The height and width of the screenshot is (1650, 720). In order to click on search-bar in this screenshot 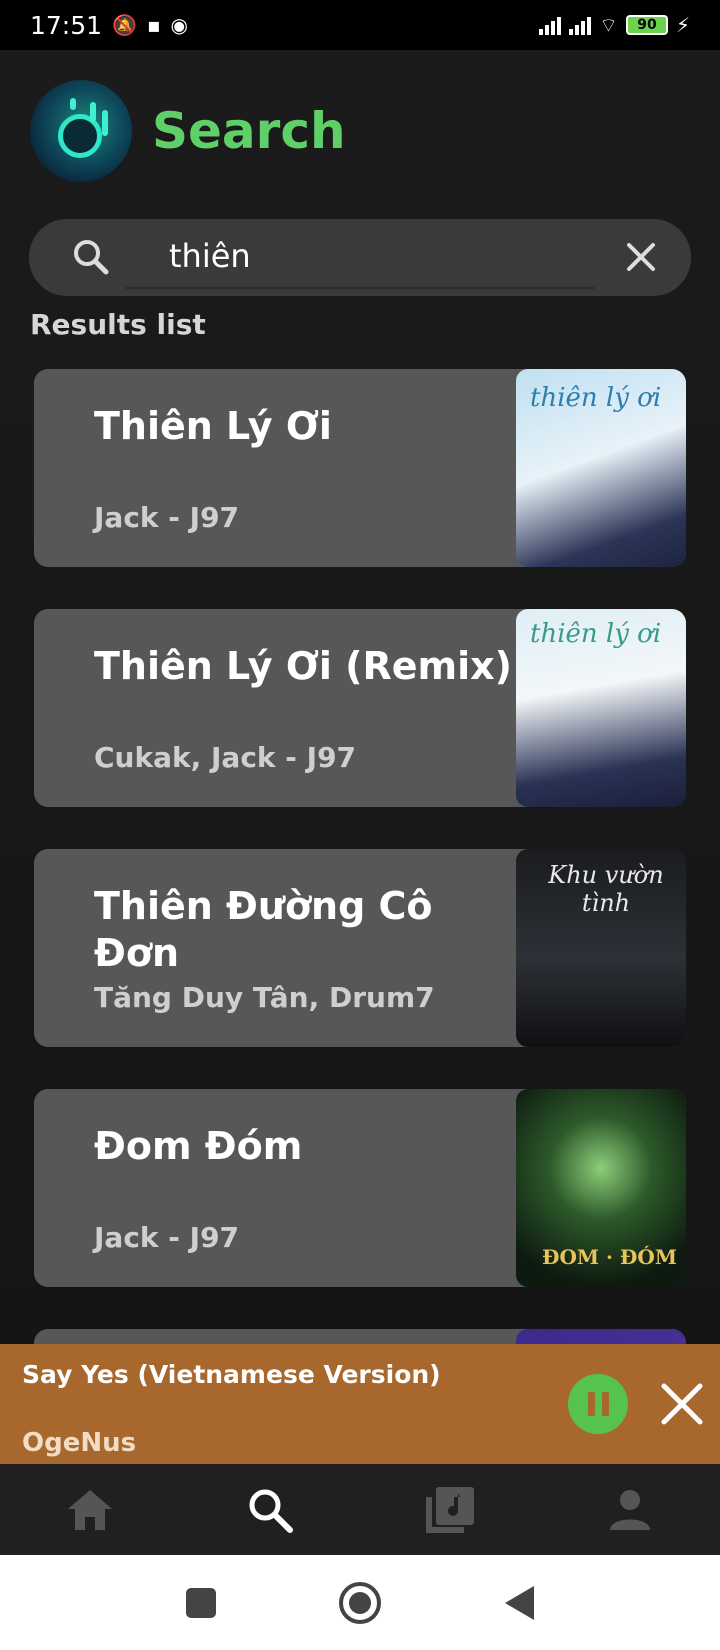, I will do `click(360, 257)`.